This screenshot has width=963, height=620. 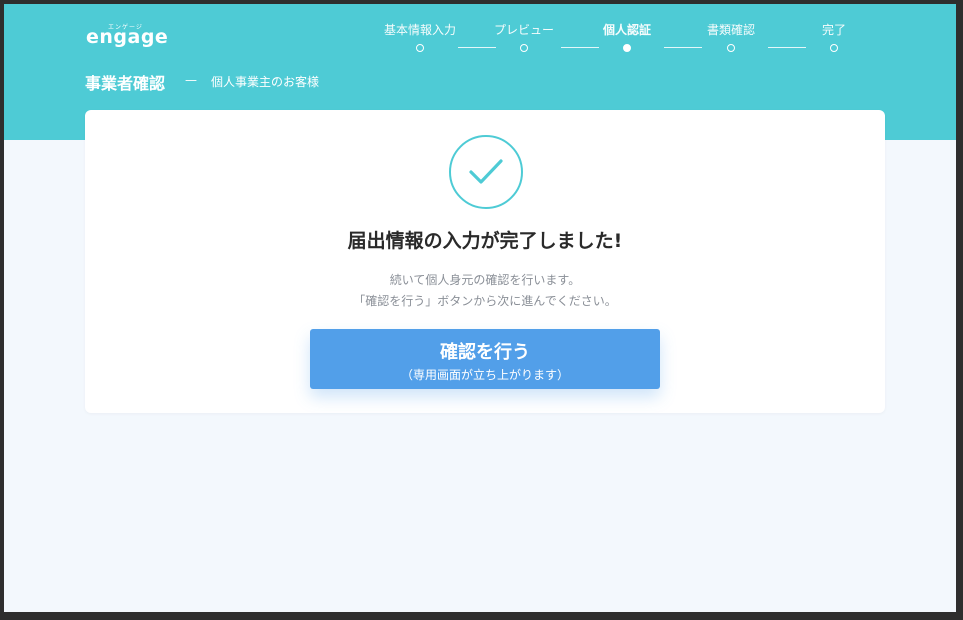 I want to click on description-line: 「確認を行う」ボタンから次に進んでください。, so click(x=485, y=301).